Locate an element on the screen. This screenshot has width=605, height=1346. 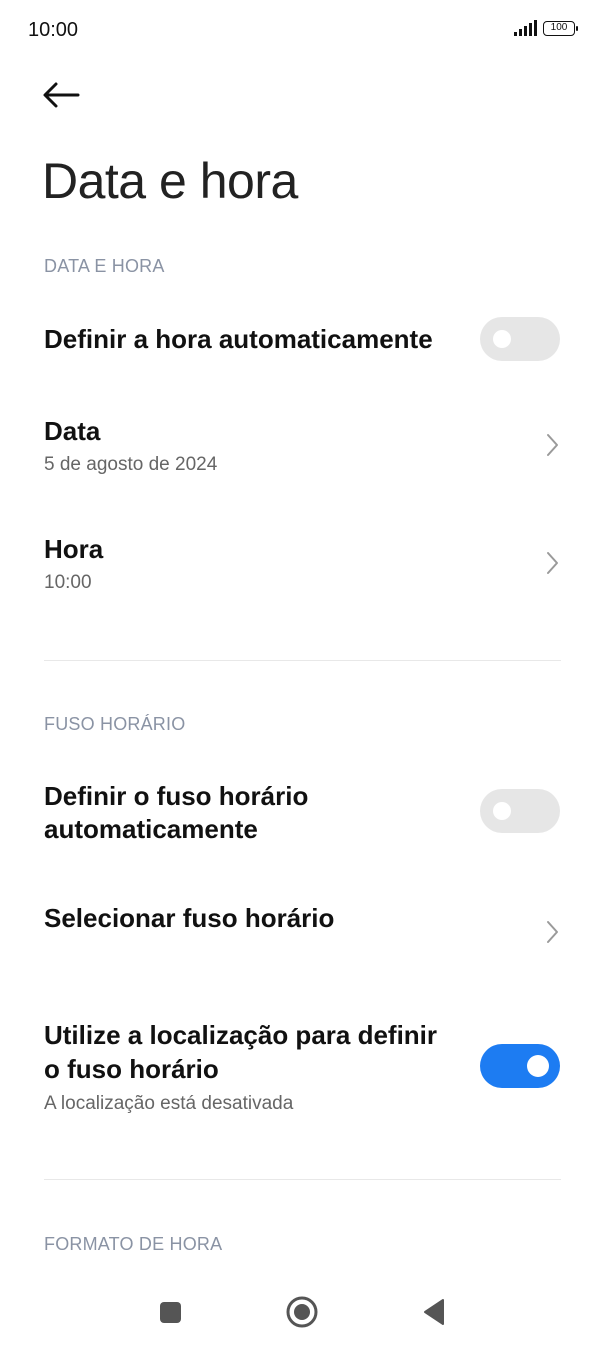
square-recents-icon is located at coordinates (170, 1312).